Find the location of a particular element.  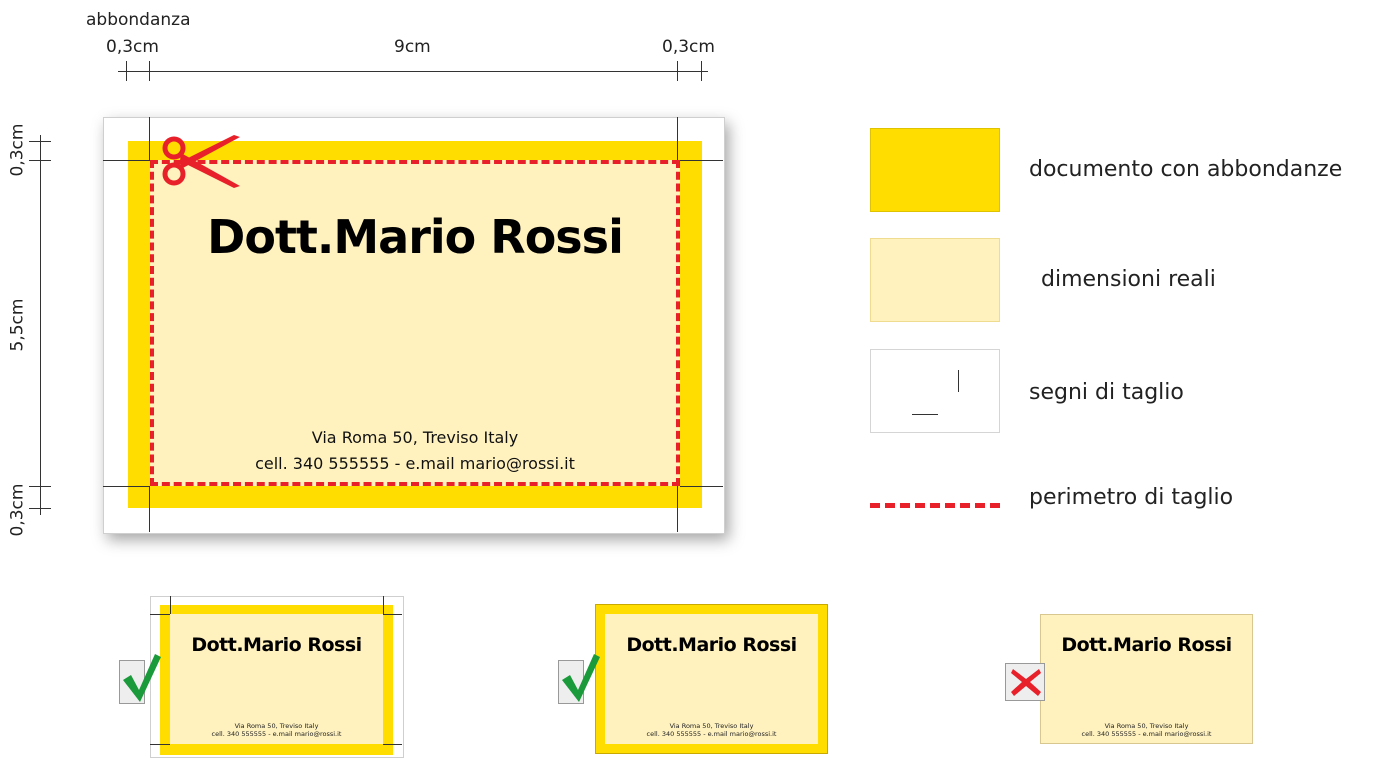

width-dimension-line is located at coordinates (413, 71).